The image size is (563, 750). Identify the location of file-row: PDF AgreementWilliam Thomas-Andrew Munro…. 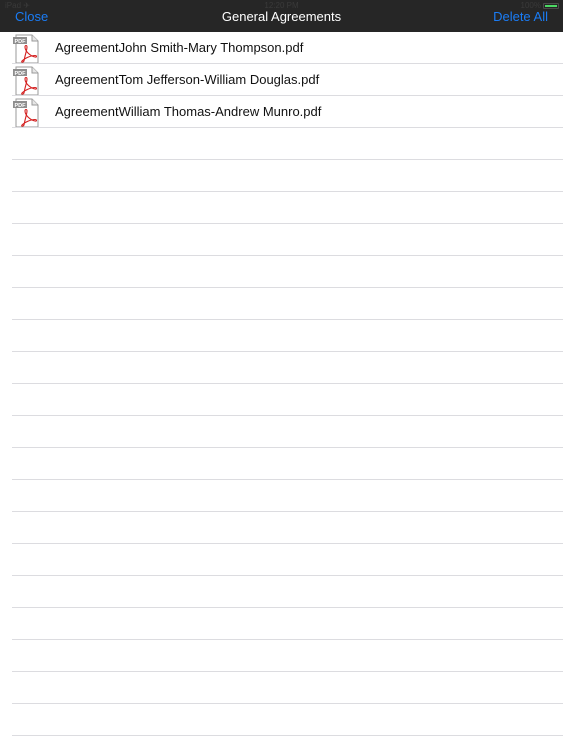
(281, 112).